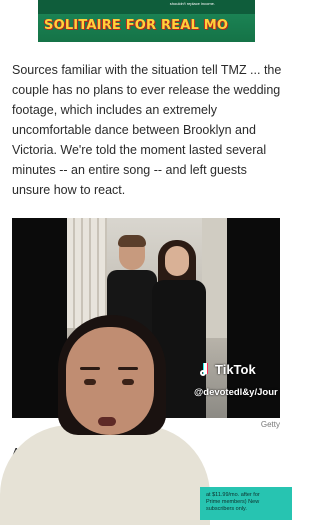  Describe the element at coordinates (90, 382) in the screenshot. I see `creator-left-eye` at that location.